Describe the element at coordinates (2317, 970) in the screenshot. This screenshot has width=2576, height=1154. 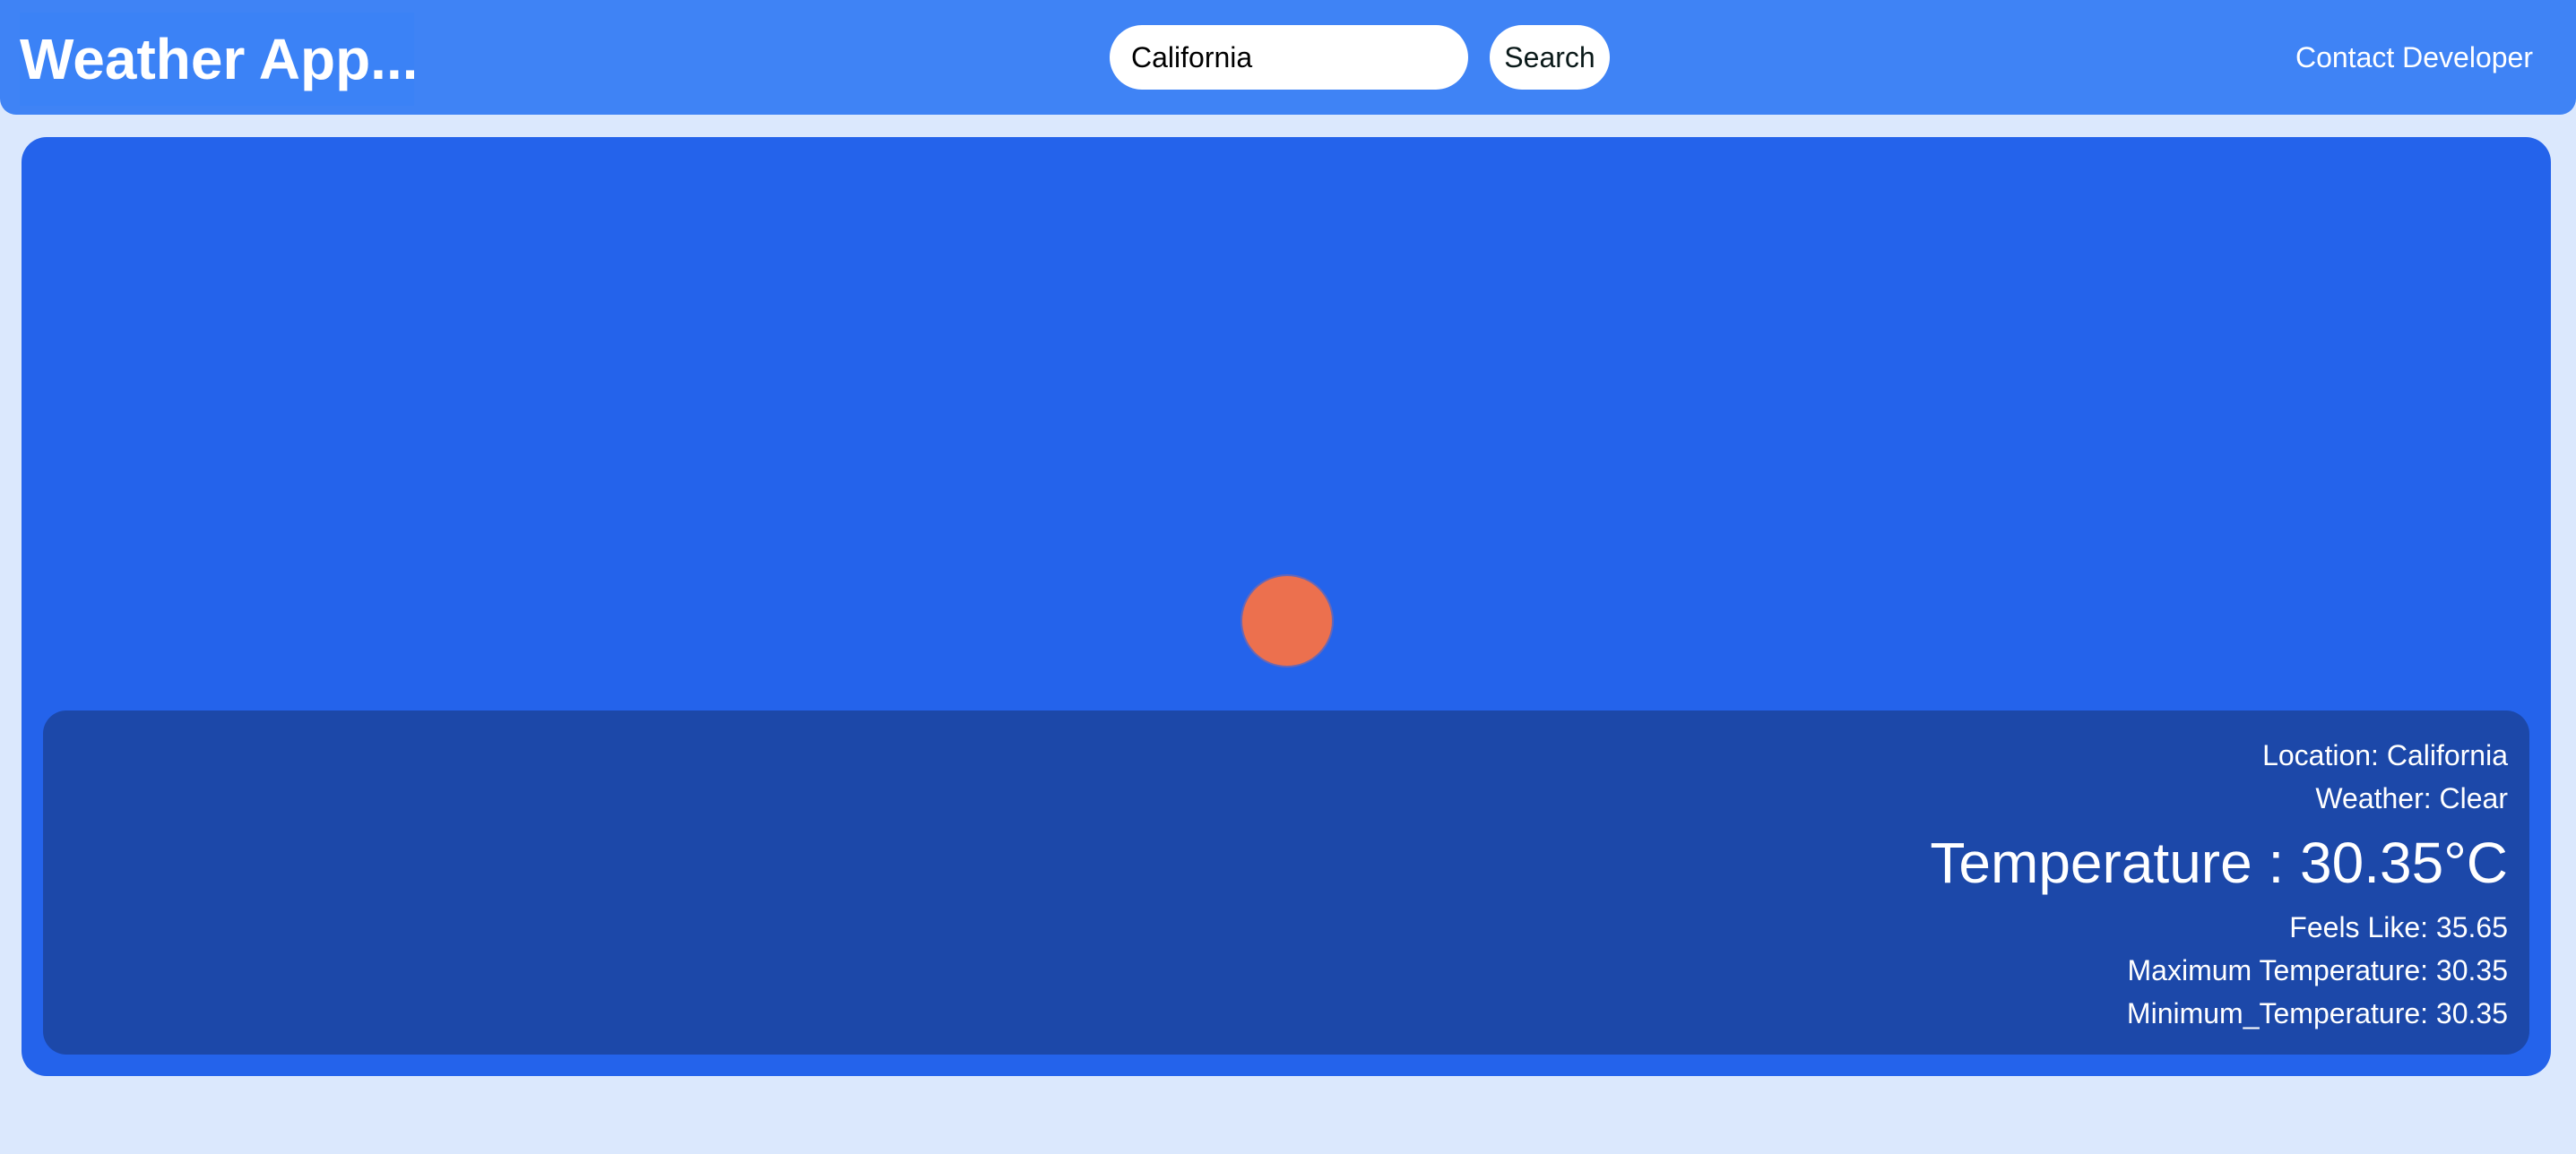
I see `max-temperature-text: Maximum Temperature: 30.35` at that location.